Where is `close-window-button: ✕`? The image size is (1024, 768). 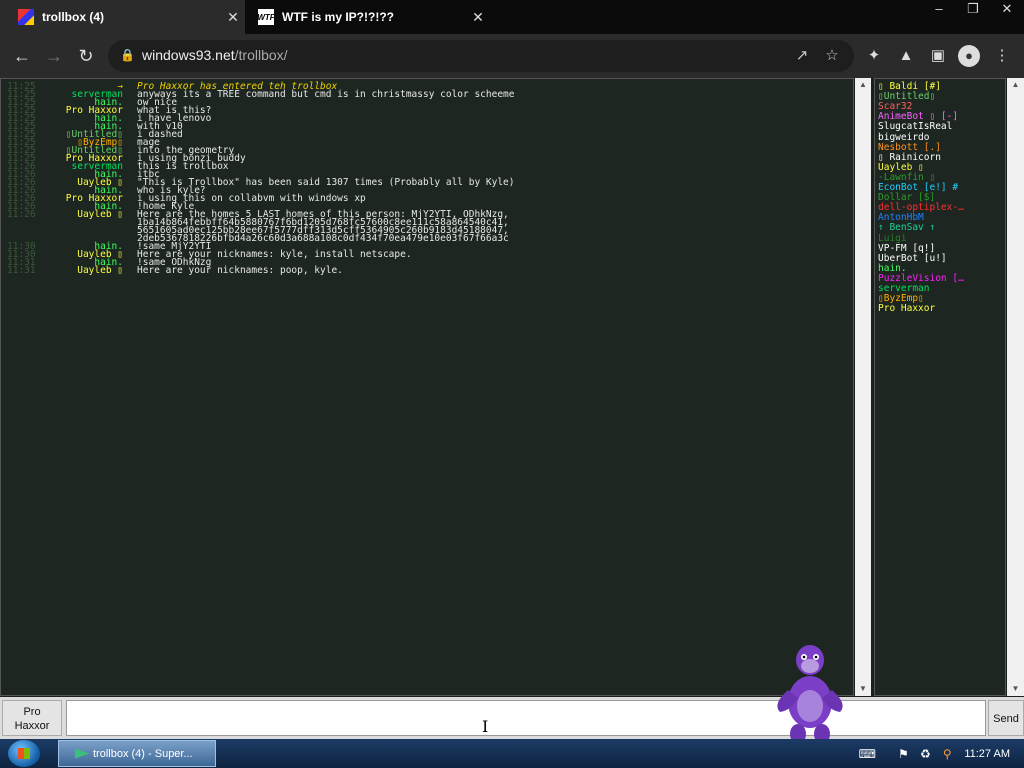 close-window-button: ✕ is located at coordinates (1007, 10).